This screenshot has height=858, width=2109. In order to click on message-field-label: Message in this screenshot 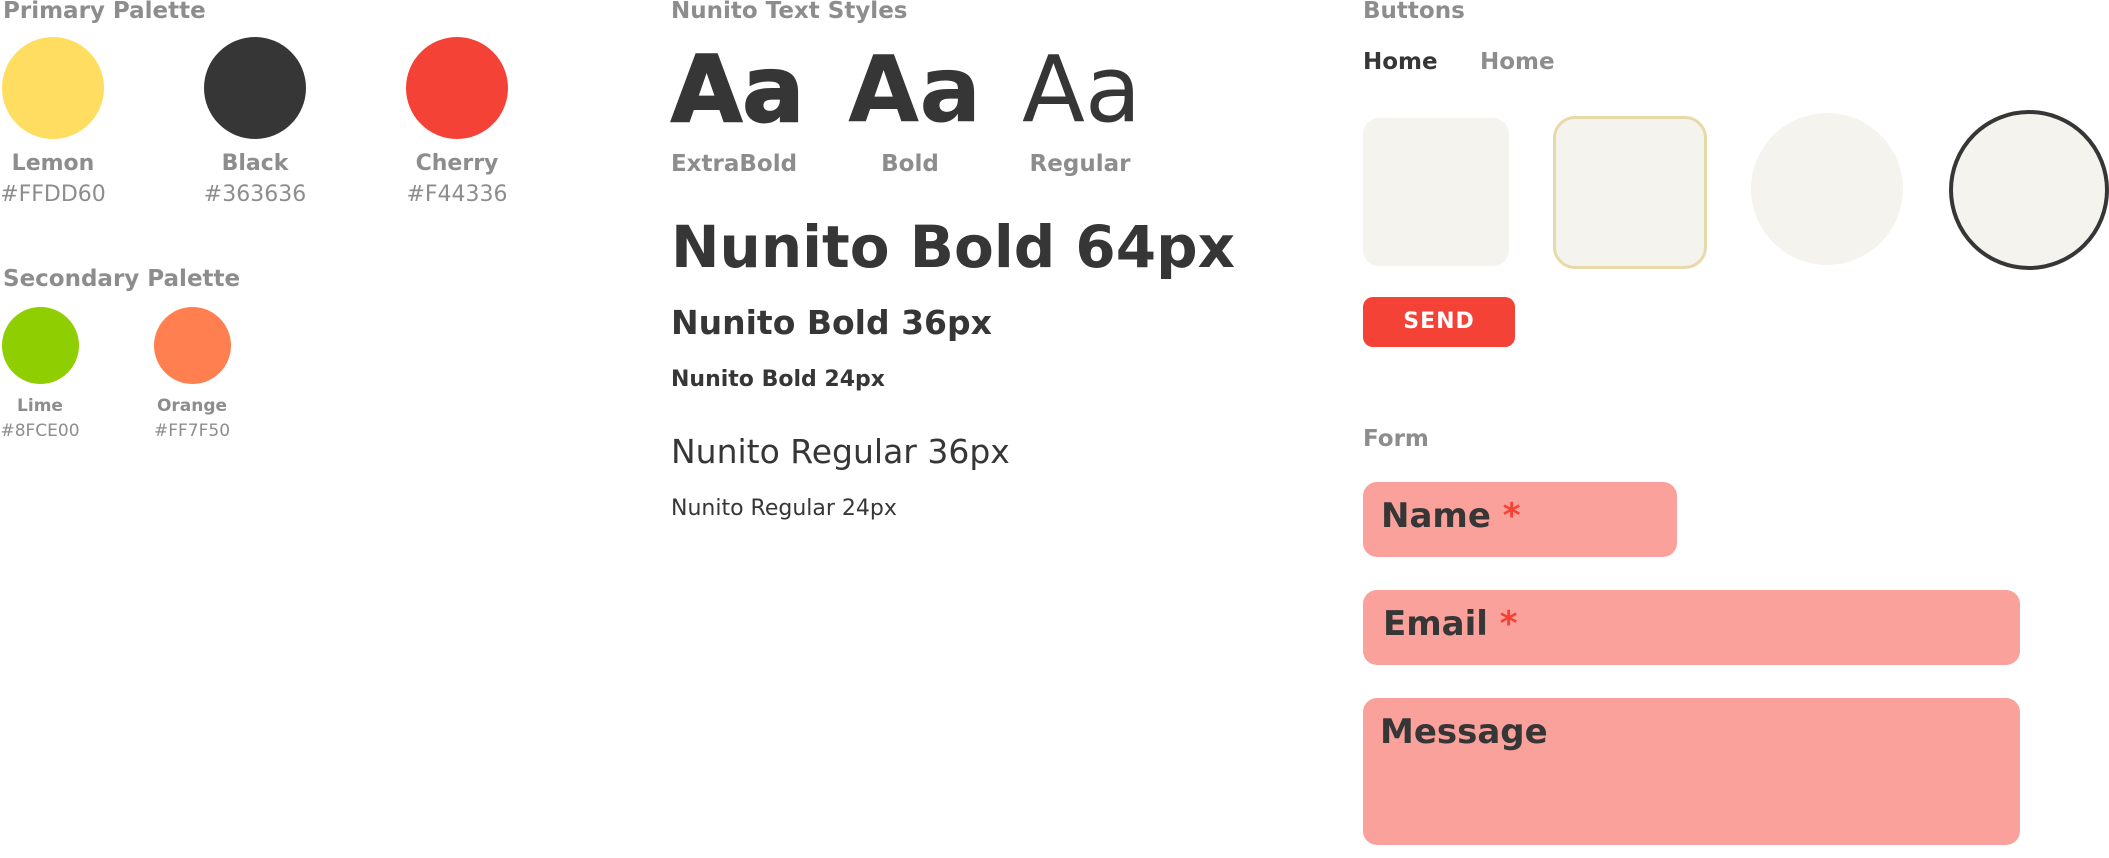, I will do `click(1464, 732)`.